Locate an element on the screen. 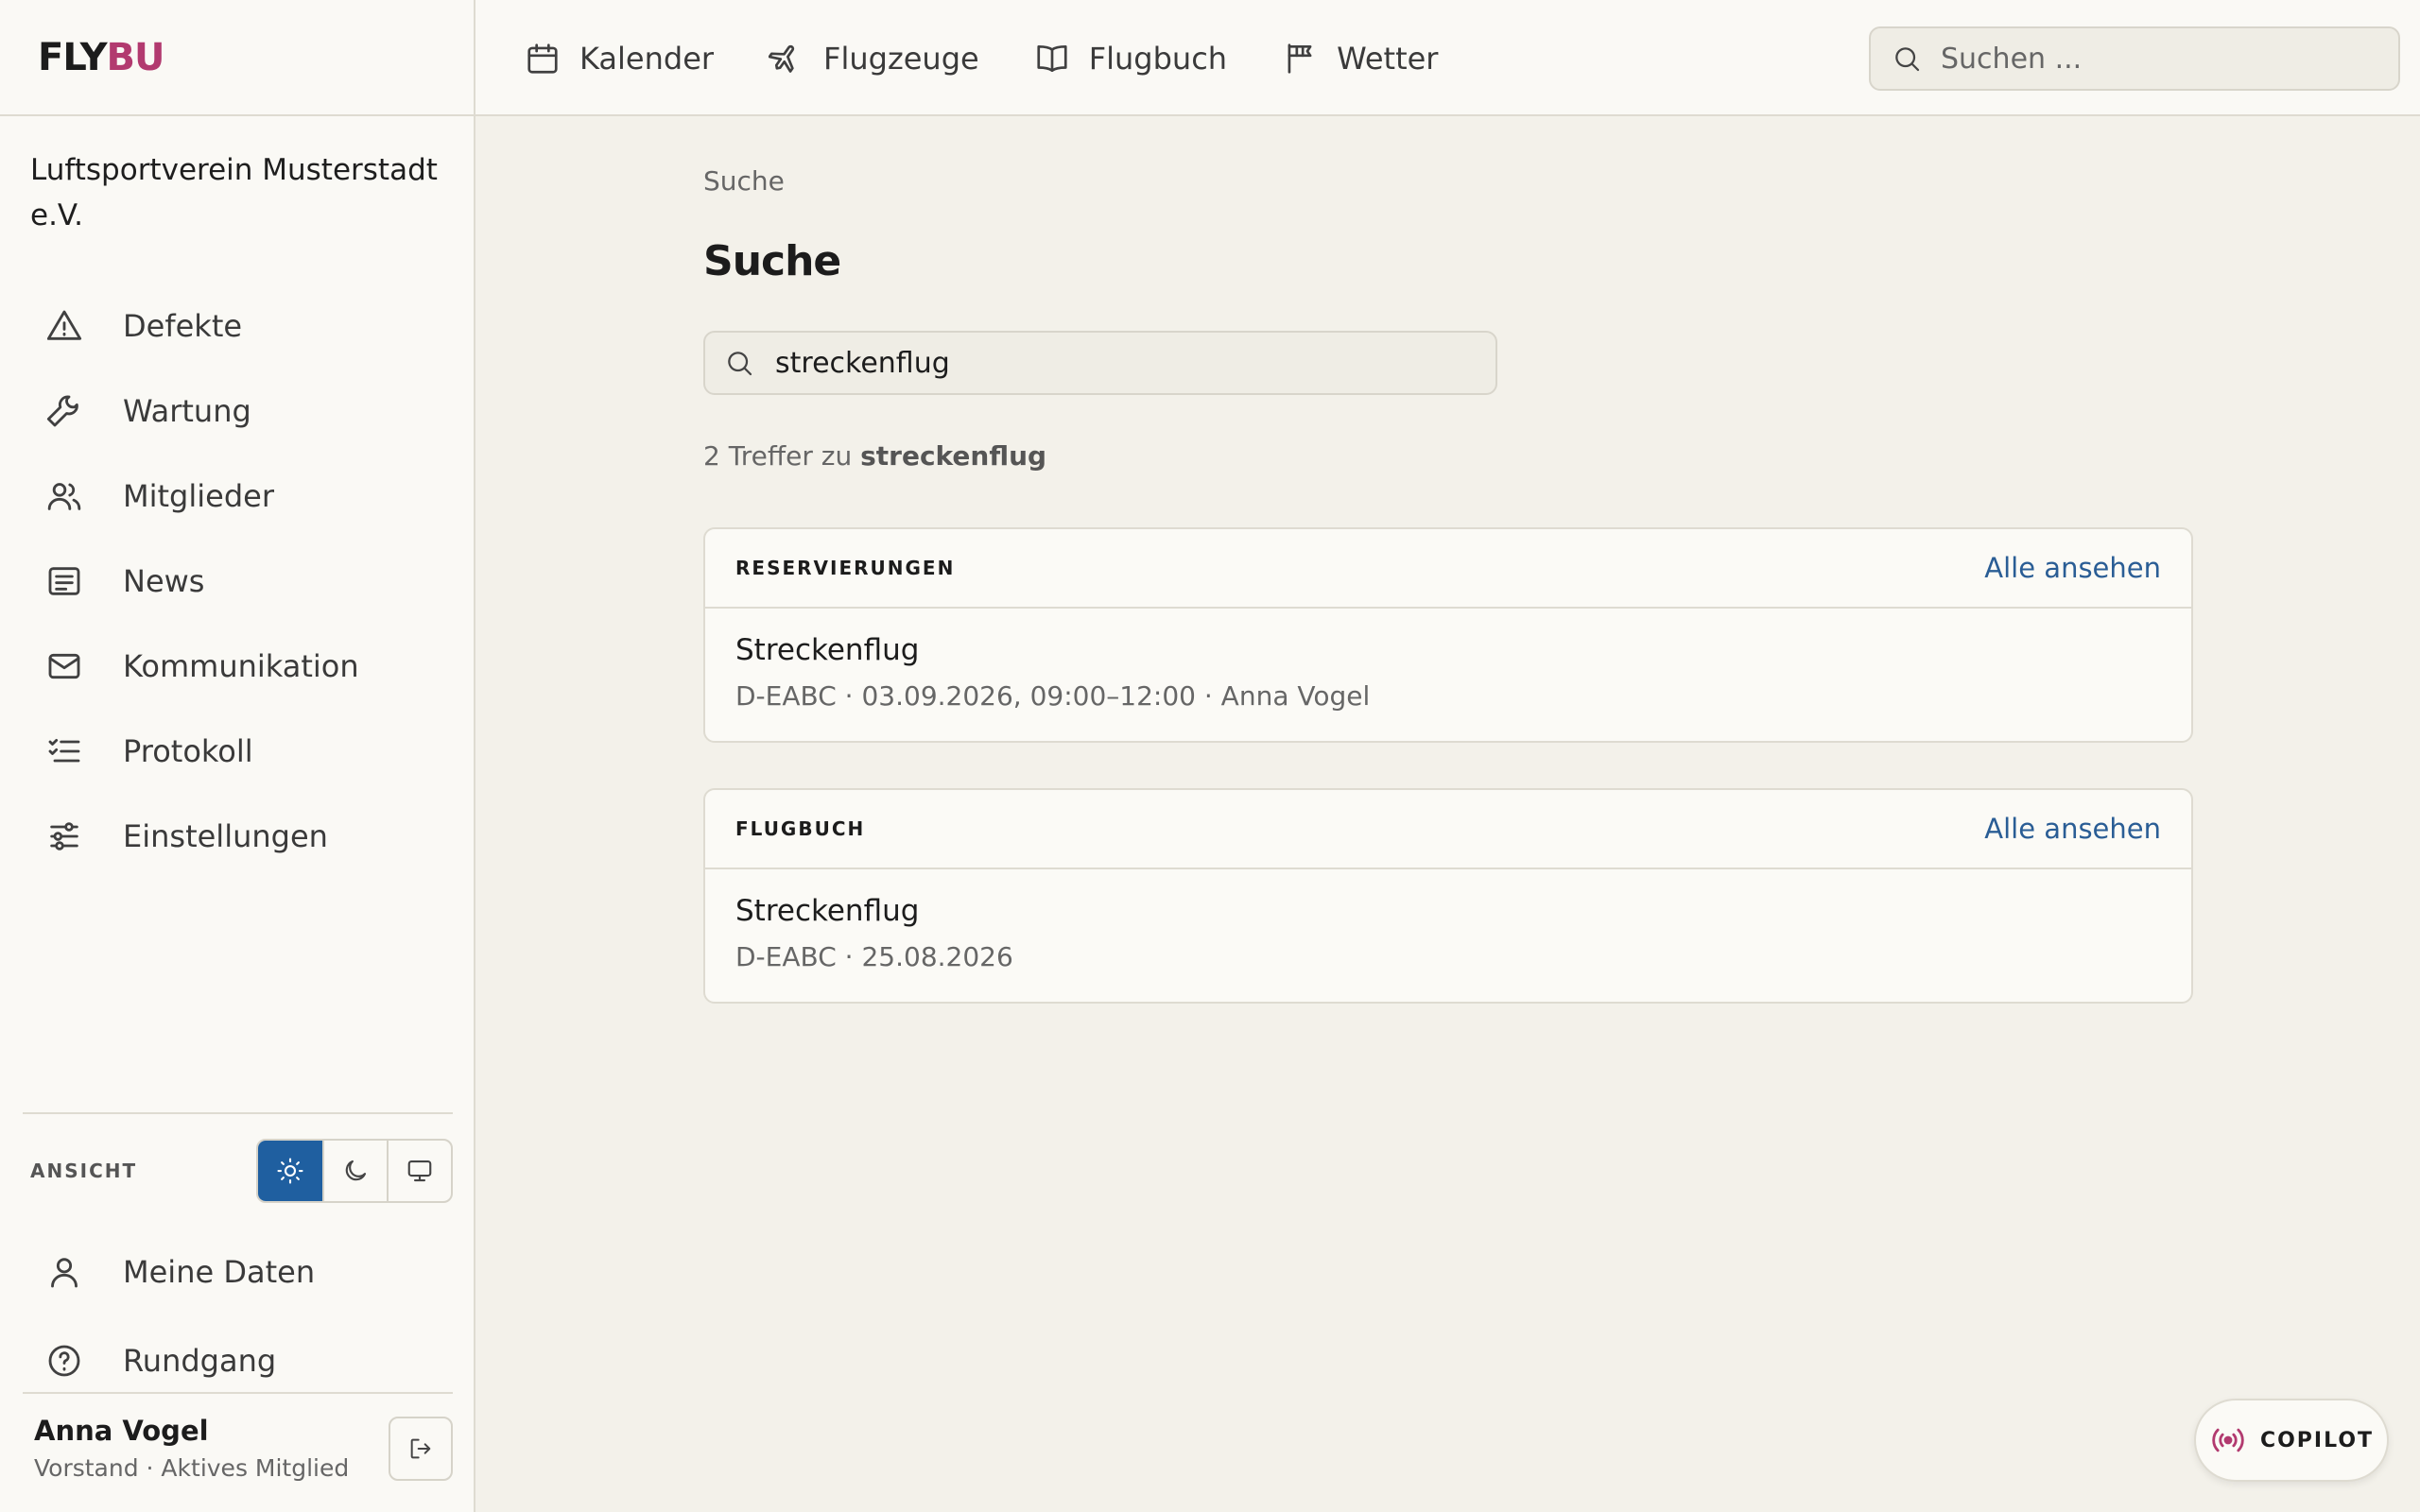  result-count: 2 Treffer zu streckenflug is located at coordinates (874, 456).